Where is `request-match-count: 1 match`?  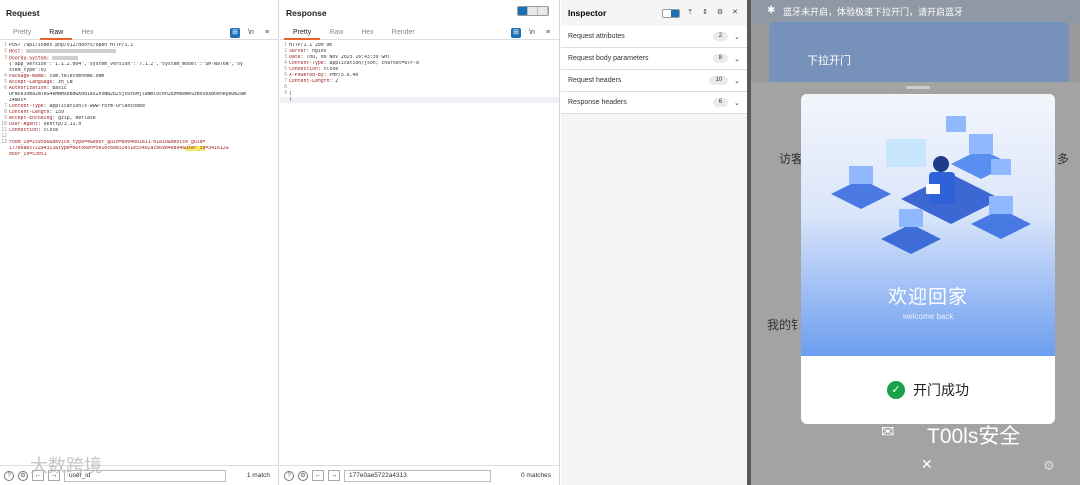 request-match-count: 1 match is located at coordinates (258, 475).